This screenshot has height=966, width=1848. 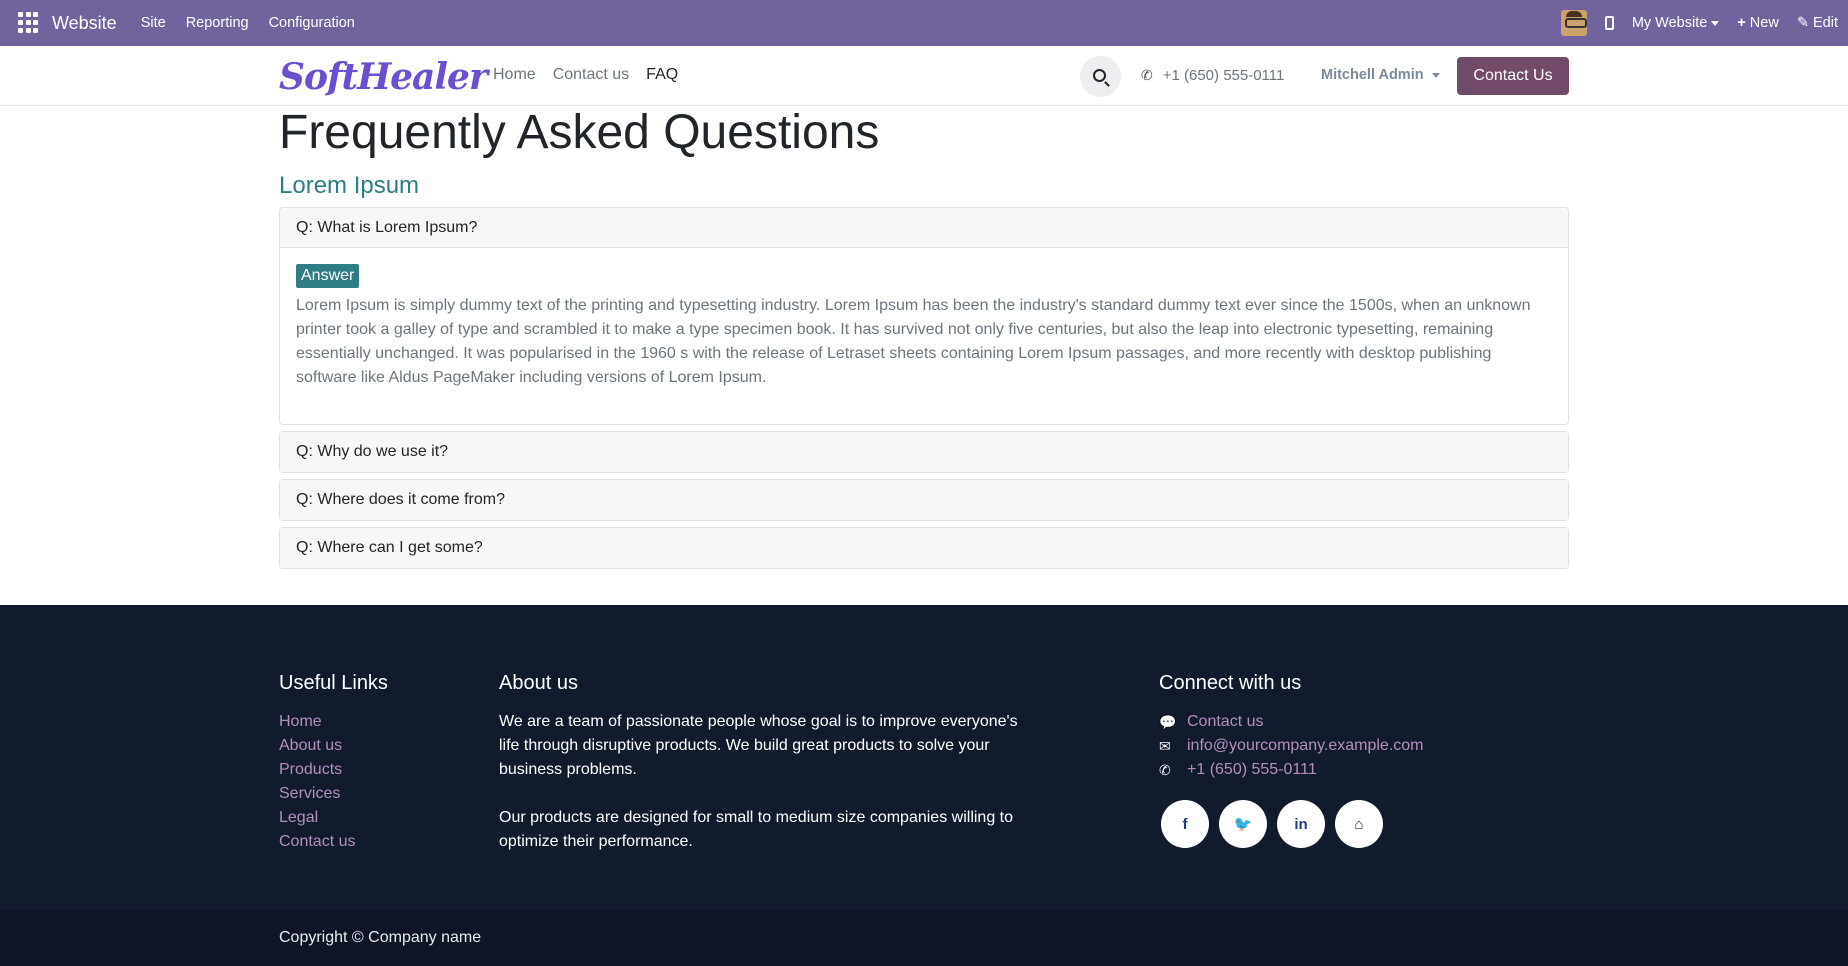 What do you see at coordinates (1272, 824) in the screenshot?
I see `social-links: f 🐦 in ⌂` at bounding box center [1272, 824].